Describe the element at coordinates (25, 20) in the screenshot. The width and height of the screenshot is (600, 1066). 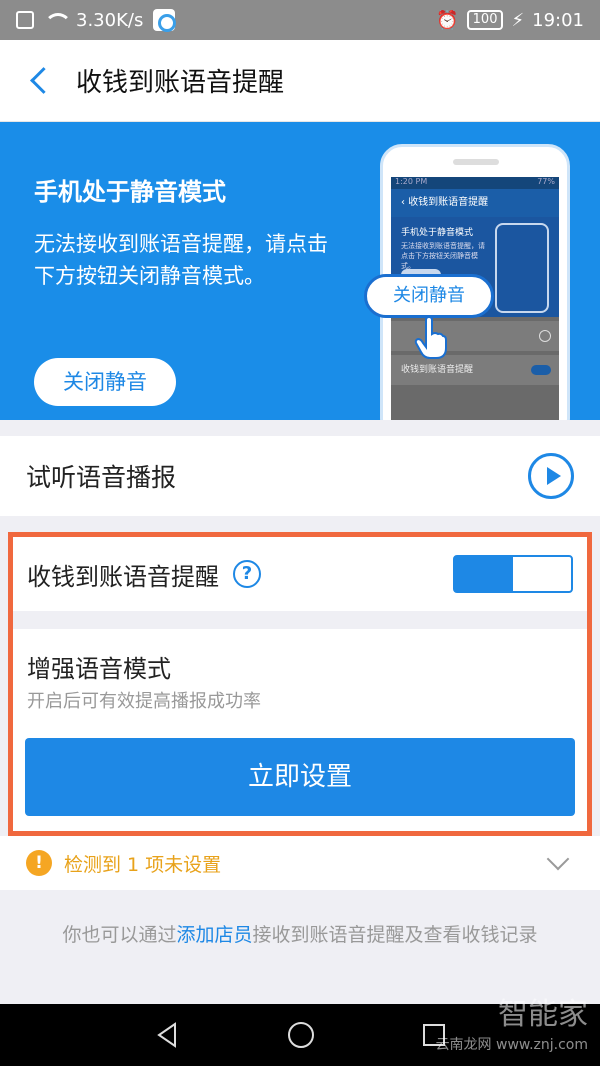
I see `sim-alert-icon` at that location.